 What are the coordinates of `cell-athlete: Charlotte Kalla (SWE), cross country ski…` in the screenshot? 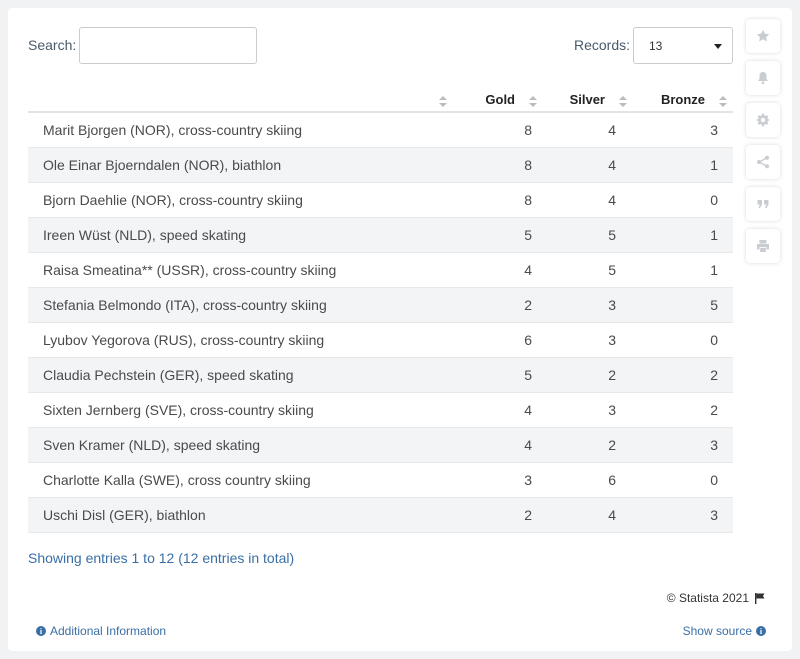 It's located at (240, 480).